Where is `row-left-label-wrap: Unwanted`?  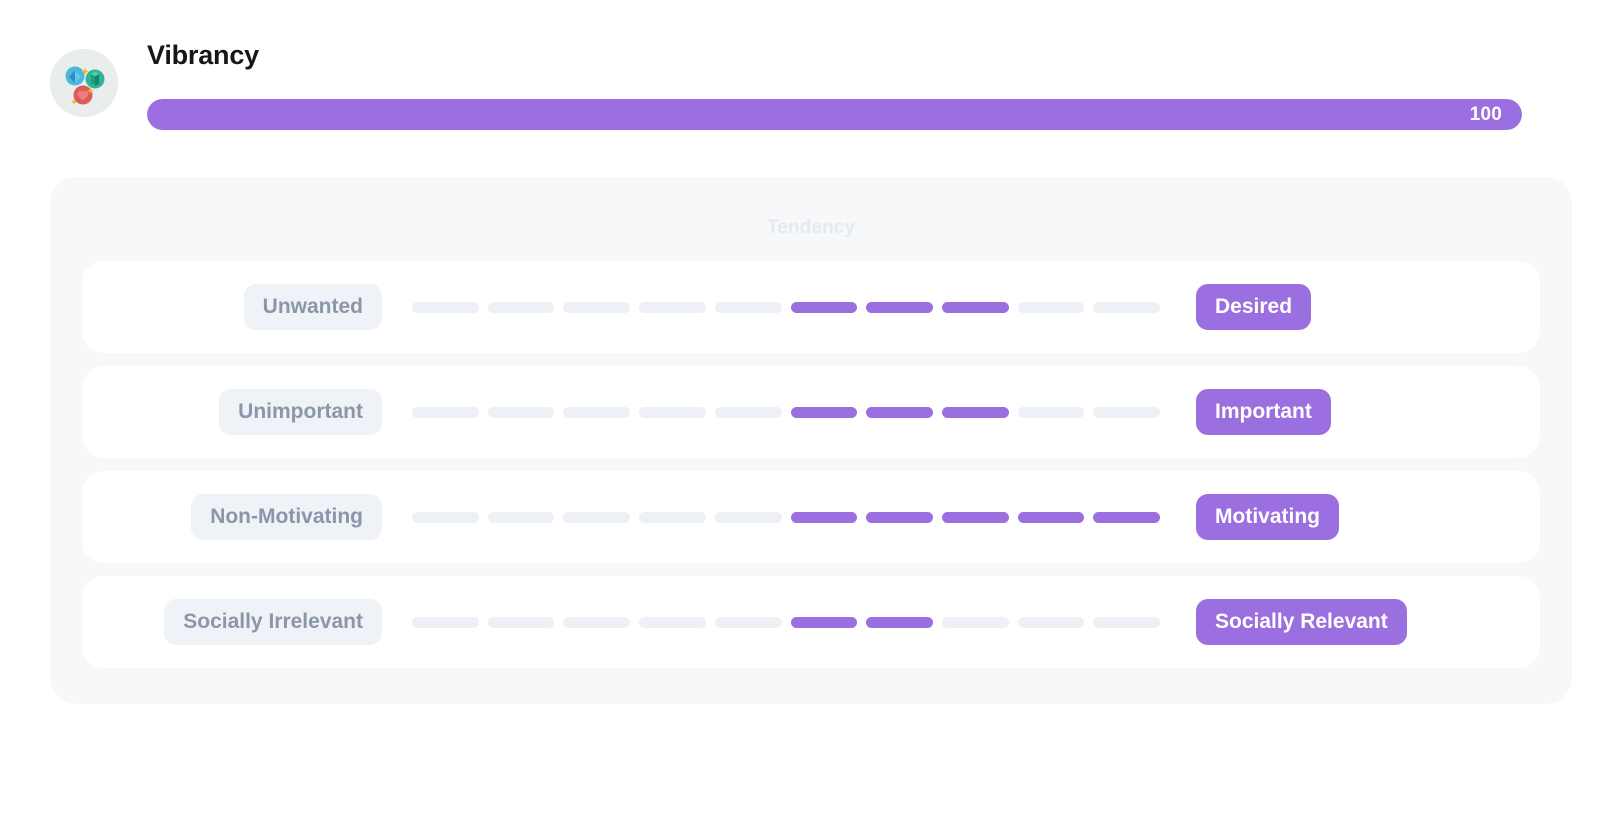 row-left-label-wrap: Unwanted is located at coordinates (232, 307).